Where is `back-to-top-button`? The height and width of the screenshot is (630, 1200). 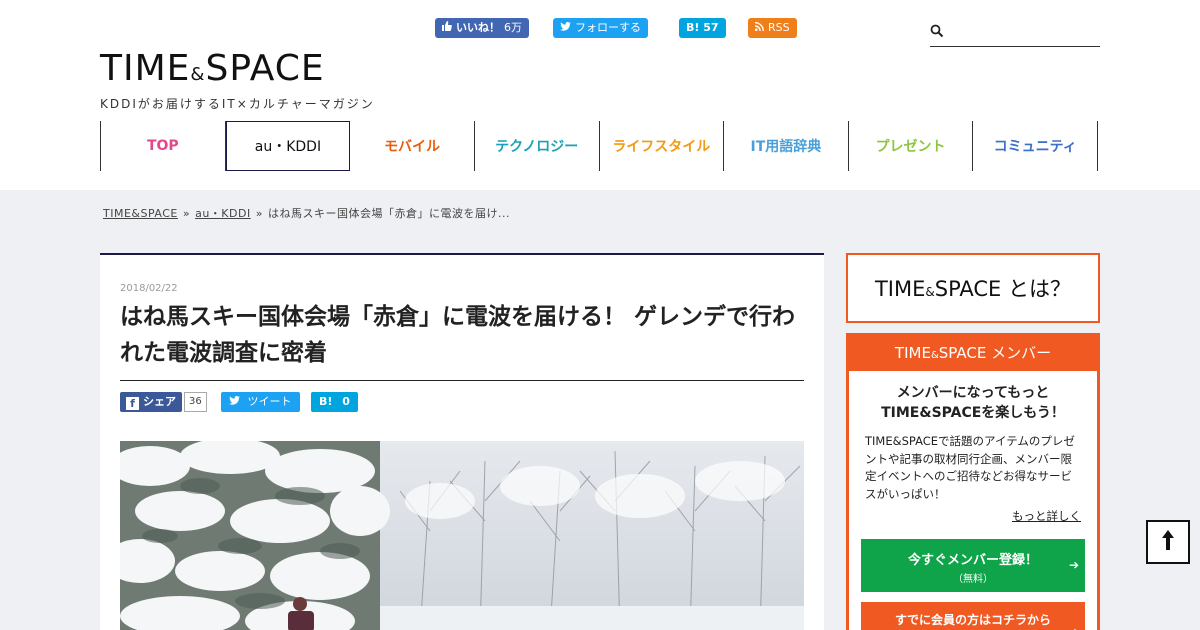
back-to-top-button is located at coordinates (1168, 542).